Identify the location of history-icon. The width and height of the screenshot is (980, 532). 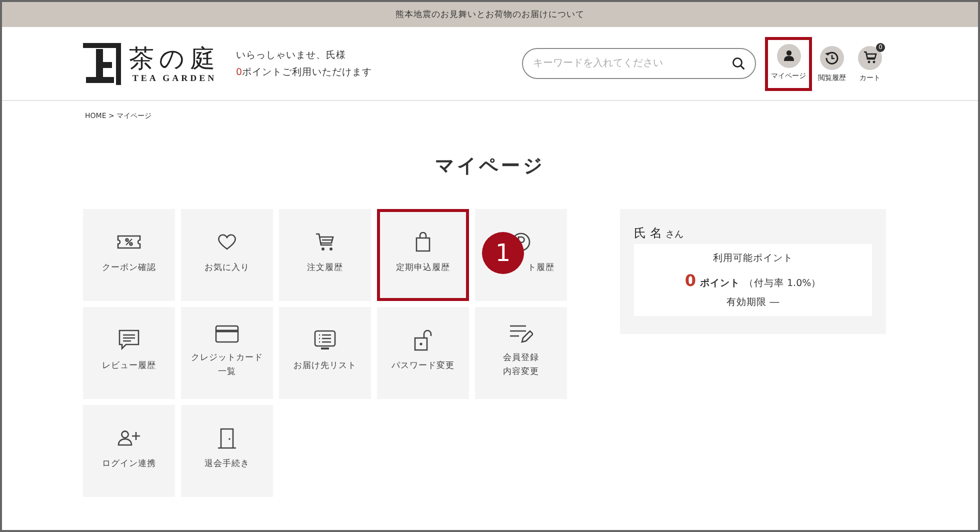
(832, 57).